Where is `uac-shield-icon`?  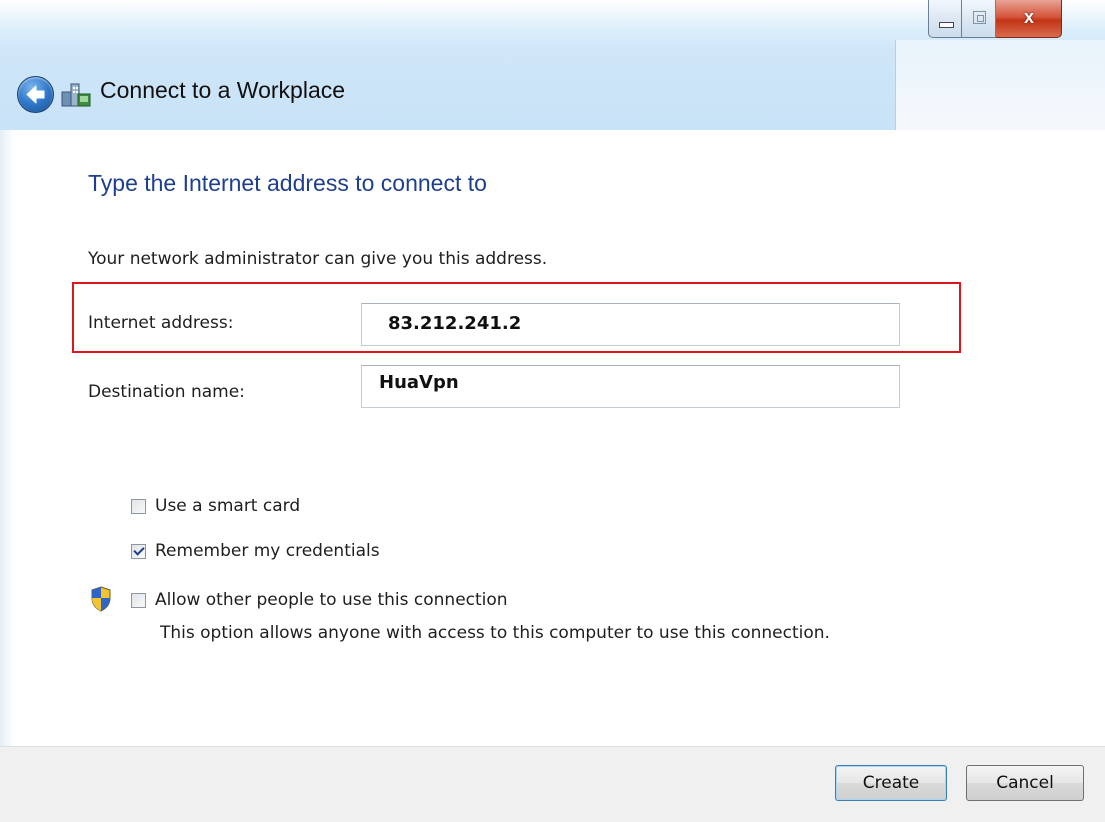
uac-shield-icon is located at coordinates (101, 599).